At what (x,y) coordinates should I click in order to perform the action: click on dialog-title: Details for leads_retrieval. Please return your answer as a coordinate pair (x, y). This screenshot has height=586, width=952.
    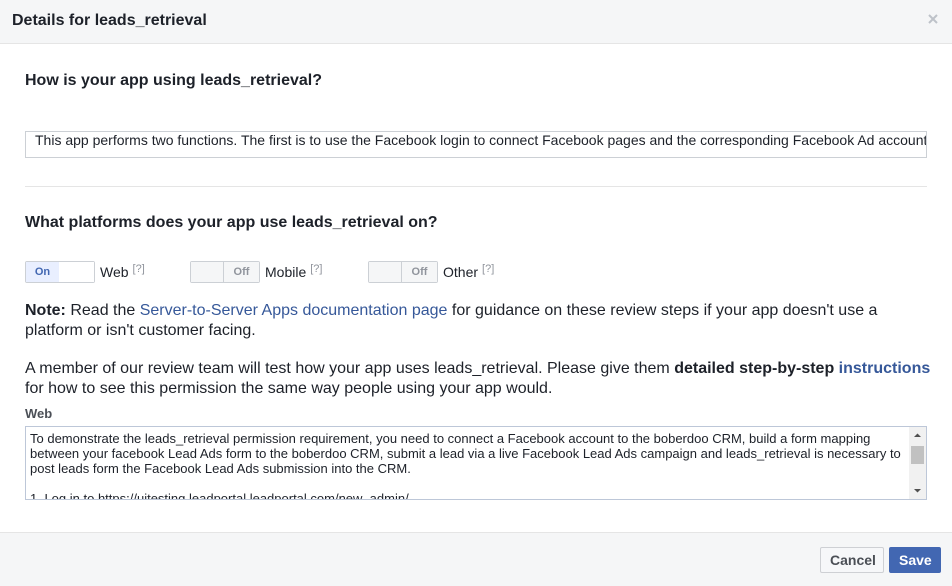
    Looking at the image, I should click on (109, 20).